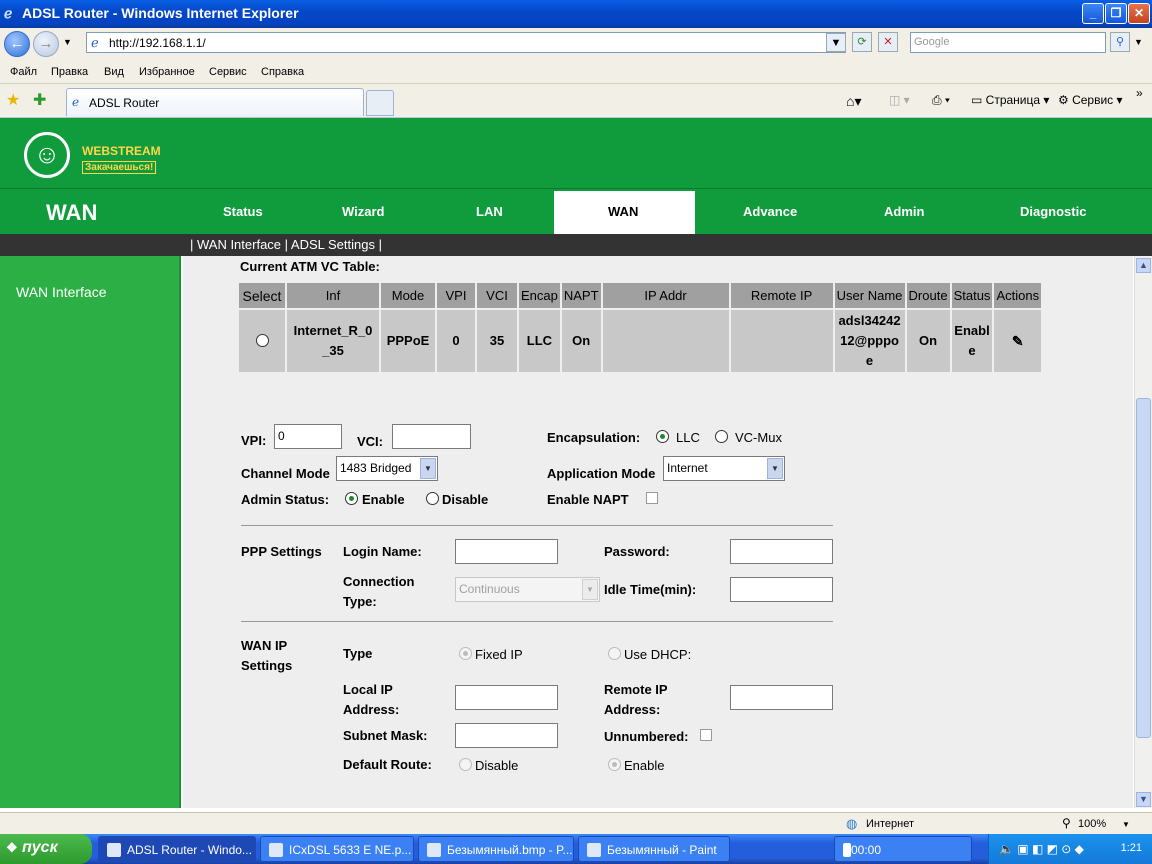  What do you see at coordinates (904, 211) in the screenshot?
I see `nav-admin: Admin` at bounding box center [904, 211].